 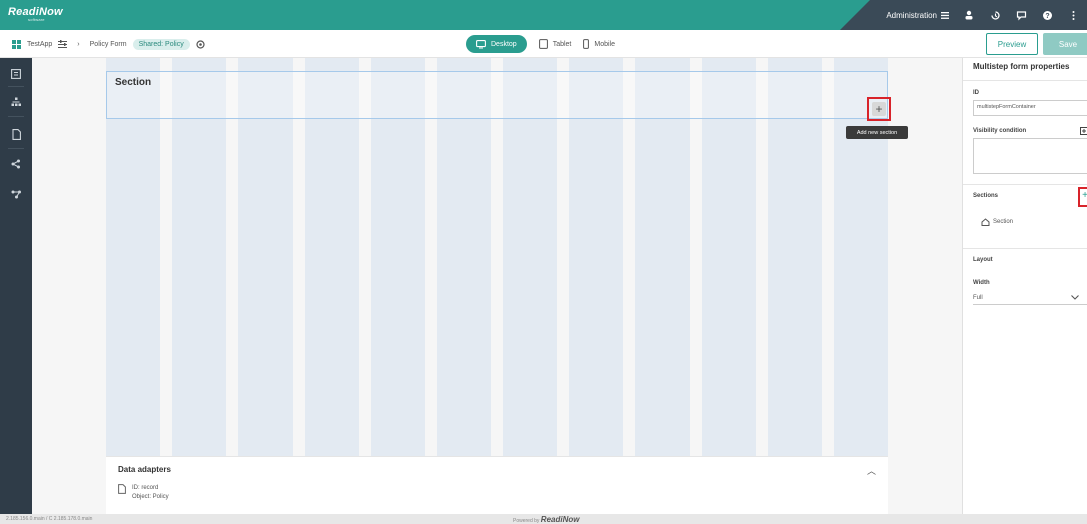 What do you see at coordinates (877, 132) in the screenshot?
I see `add-section-tooltip: Add new section` at bounding box center [877, 132].